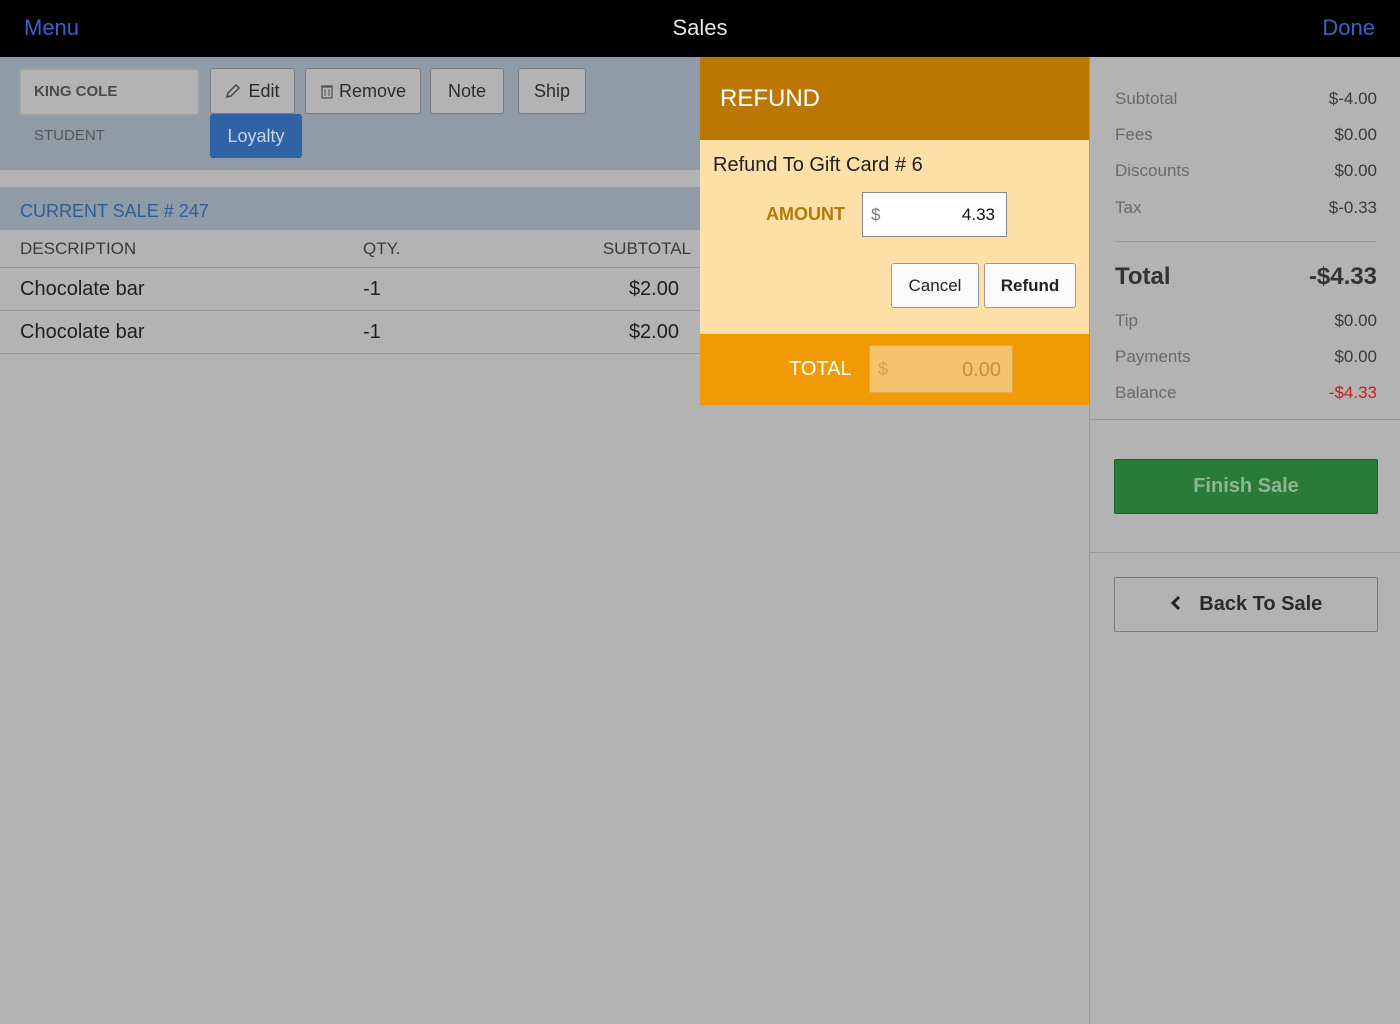  Describe the element at coordinates (1246, 277) in the screenshot. I see `total-row: Total -$4.33` at that location.